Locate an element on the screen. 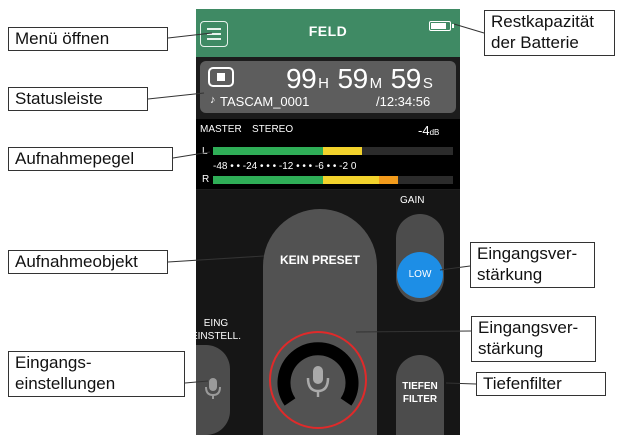 Image resolution: width=635 pixels, height=445 pixels. callout-input-settings: Eingangs- einstellungen is located at coordinates (96, 374).